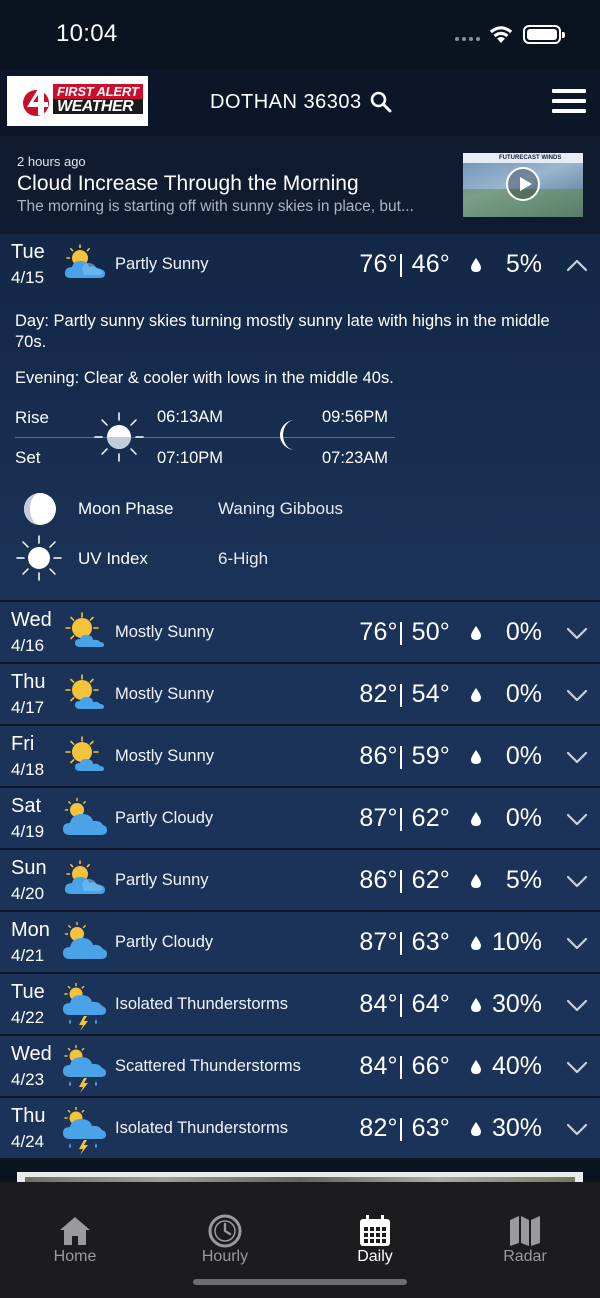 This screenshot has height=1298, width=600. I want to click on day-temps: 86°| 59°, so click(404, 756).